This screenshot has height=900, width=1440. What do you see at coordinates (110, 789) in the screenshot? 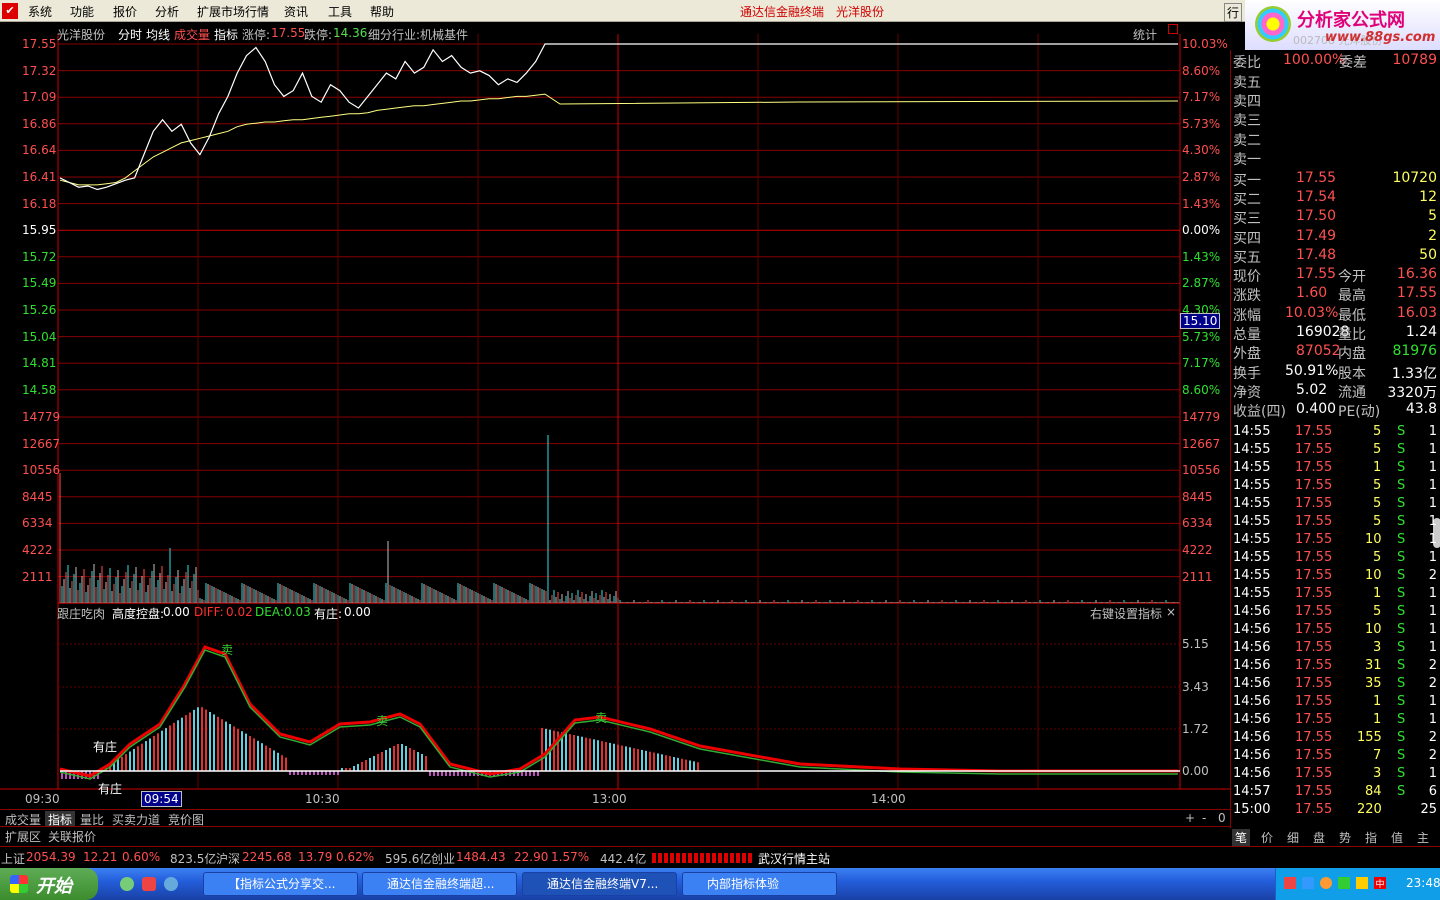
I see `youzhuang-signal-label-2: 有庄` at bounding box center [110, 789].